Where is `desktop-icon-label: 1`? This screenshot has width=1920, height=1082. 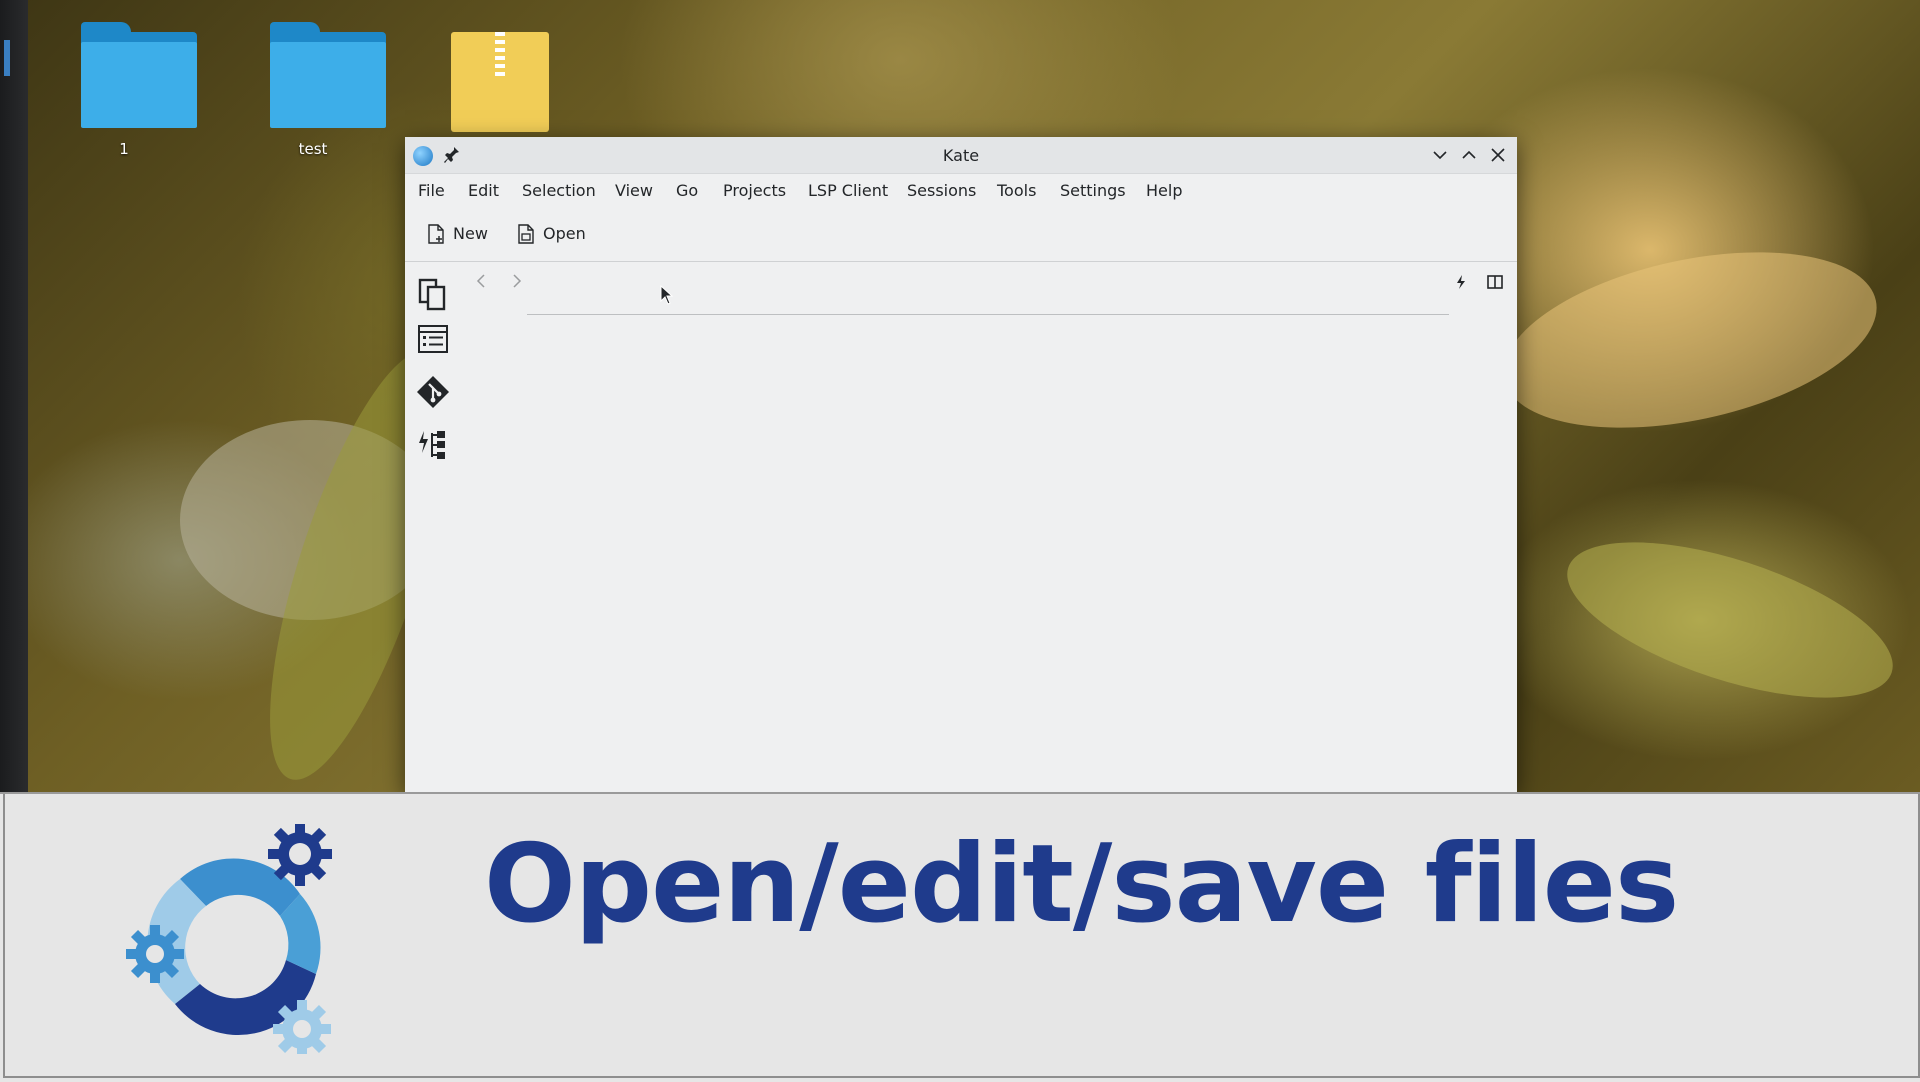
desktop-icon-label: 1 is located at coordinates (124, 149).